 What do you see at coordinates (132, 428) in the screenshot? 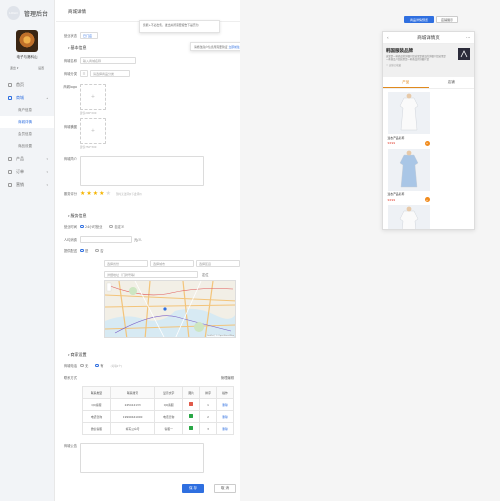
I see `contact-account-cell: 填写公众号` at bounding box center [132, 428].